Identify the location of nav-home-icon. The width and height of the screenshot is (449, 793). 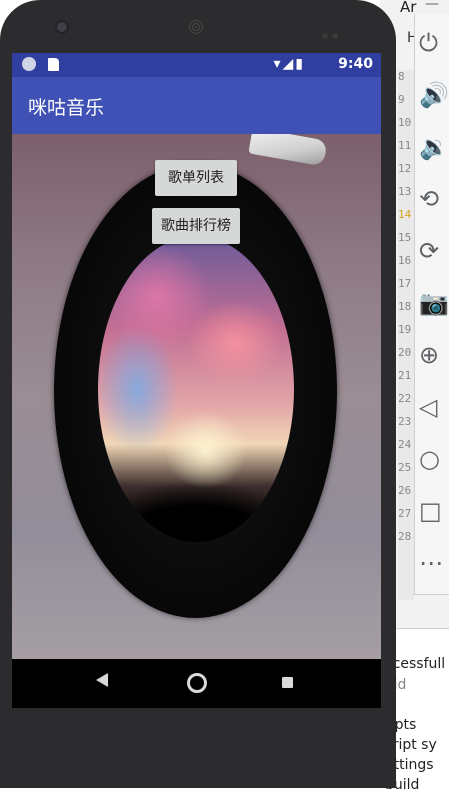
(197, 683).